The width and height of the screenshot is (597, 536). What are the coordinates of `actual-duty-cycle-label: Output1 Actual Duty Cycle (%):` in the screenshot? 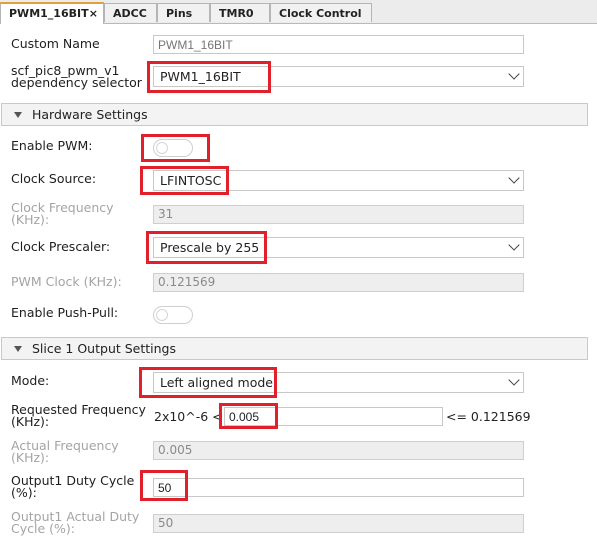 It's located at (75, 523).